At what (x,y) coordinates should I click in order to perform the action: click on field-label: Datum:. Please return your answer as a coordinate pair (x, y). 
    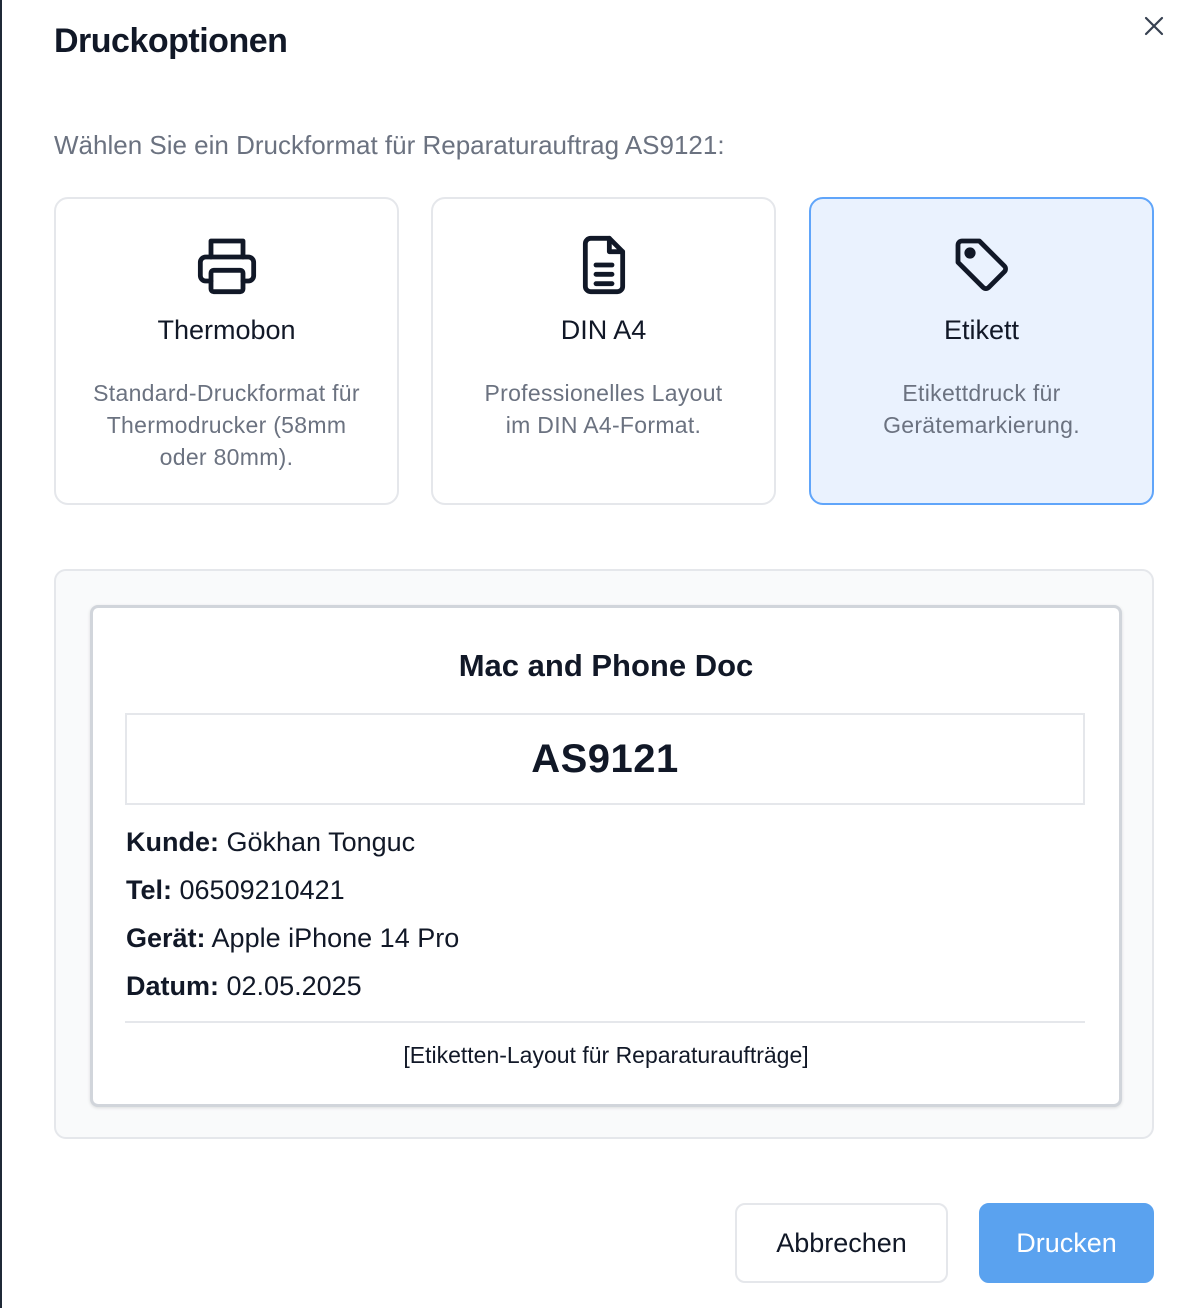
    Looking at the image, I should click on (172, 986).